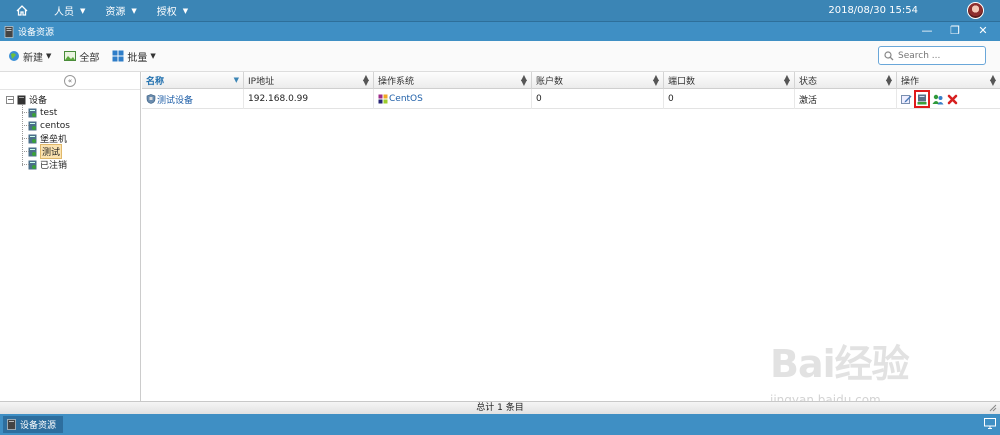 This screenshot has width=1000, height=435. I want to click on taskbar: 设备资源, so click(500, 424).